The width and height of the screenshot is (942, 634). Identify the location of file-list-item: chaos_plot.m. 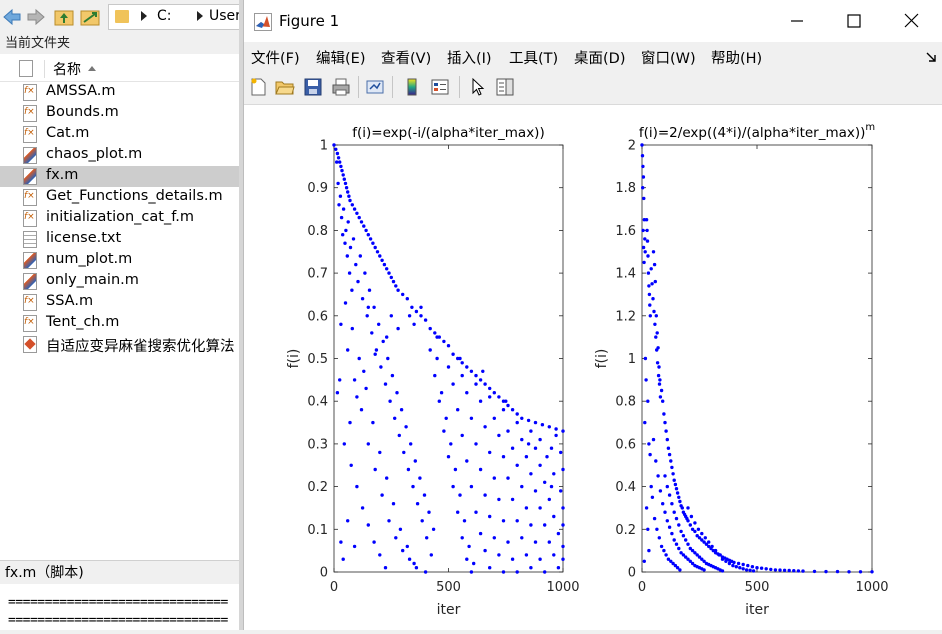
(121, 155).